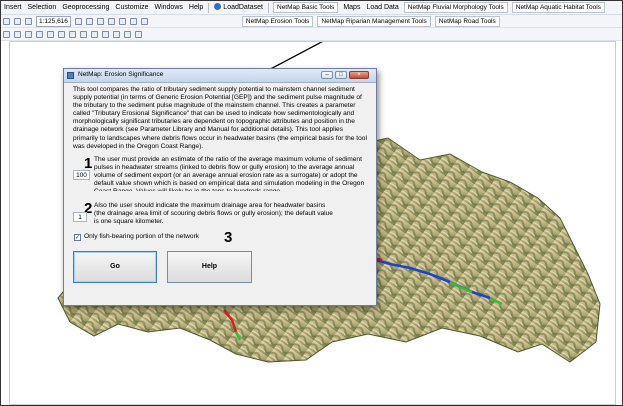 The width and height of the screenshot is (623, 406). What do you see at coordinates (127, 34) in the screenshot?
I see `time-slider-icon` at bounding box center [127, 34].